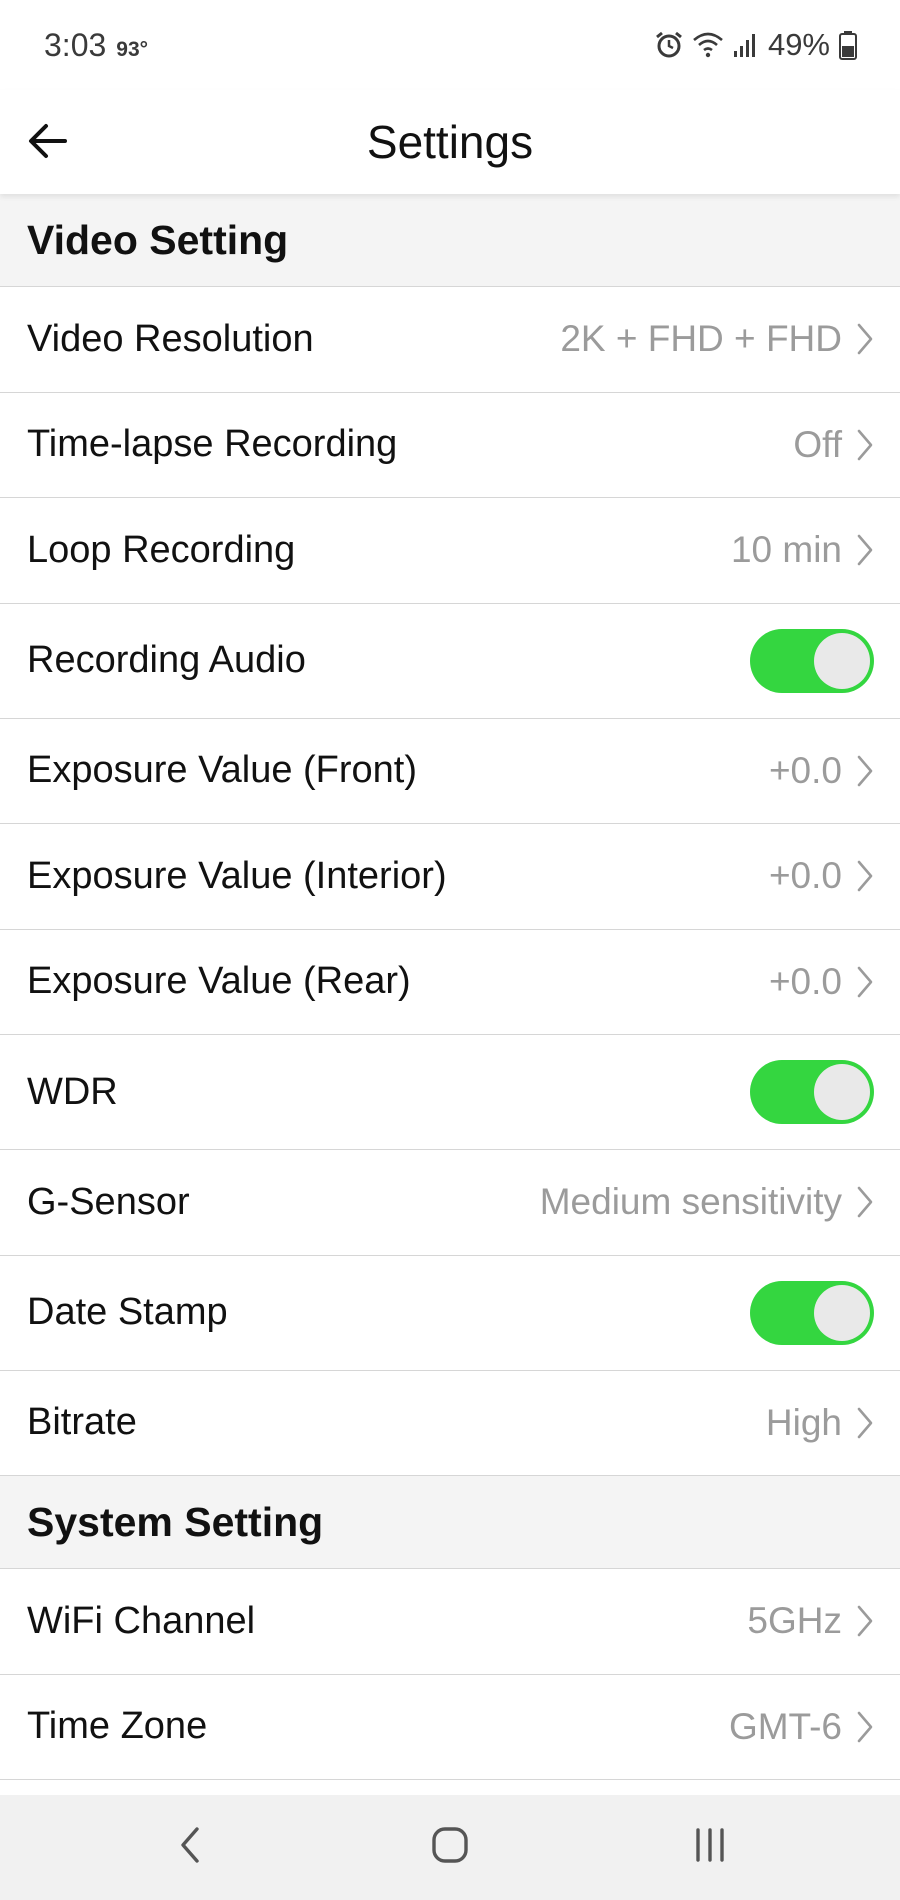  I want to click on row-value: Medium sensitivity, so click(690, 1202).